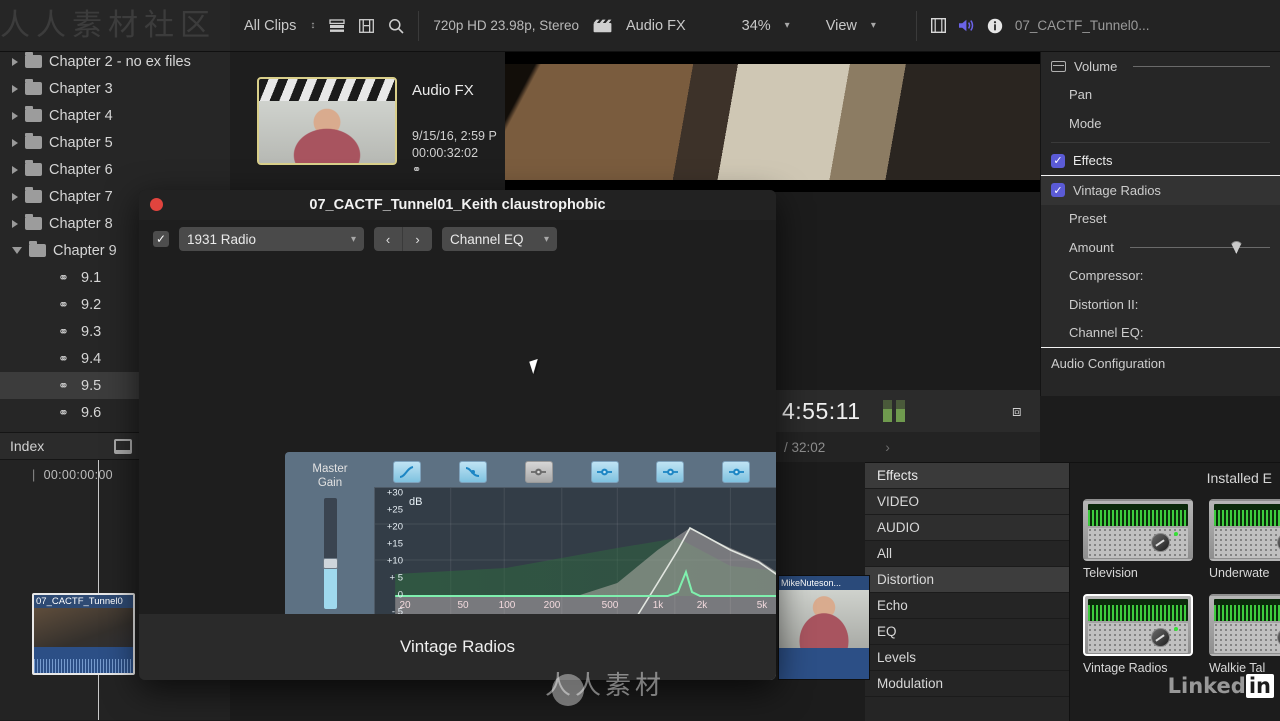 This screenshot has width=1280, height=721. I want to click on clapperboard-icon, so click(602, 26).